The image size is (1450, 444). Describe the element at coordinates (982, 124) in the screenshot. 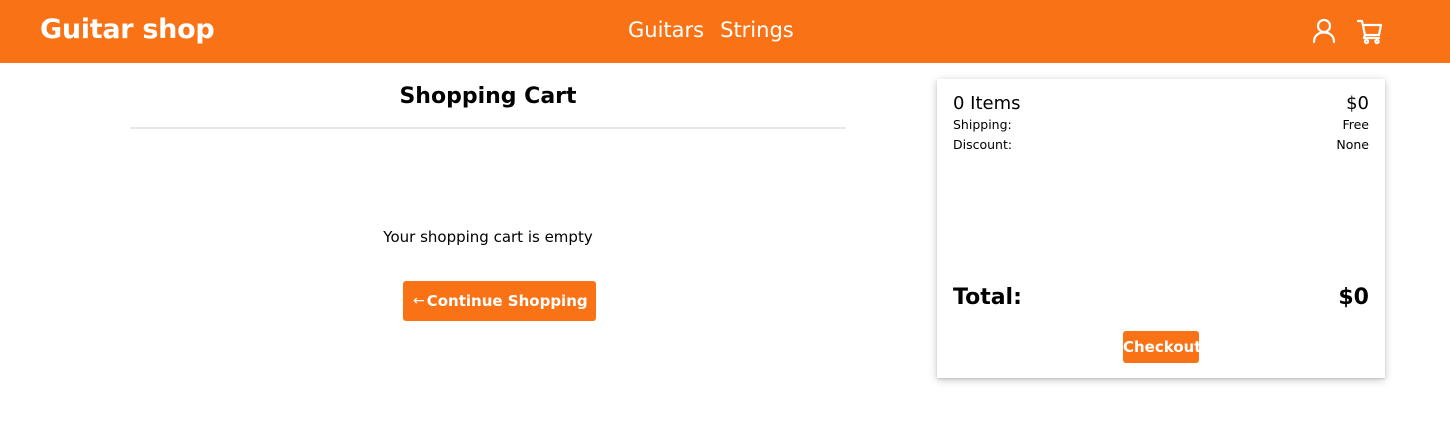

I see `shipping-label: Shipping:` at that location.